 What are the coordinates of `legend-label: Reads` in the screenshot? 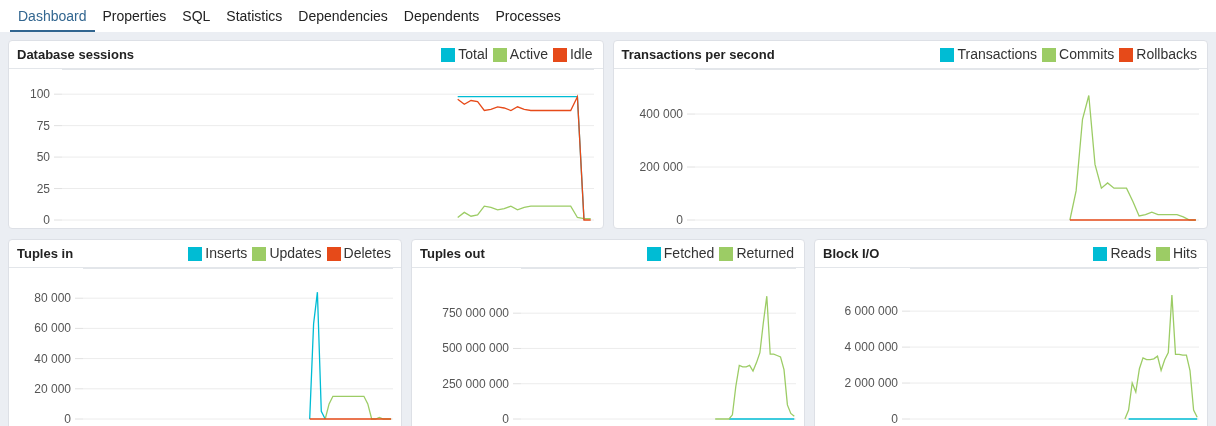 It's located at (1130, 253).